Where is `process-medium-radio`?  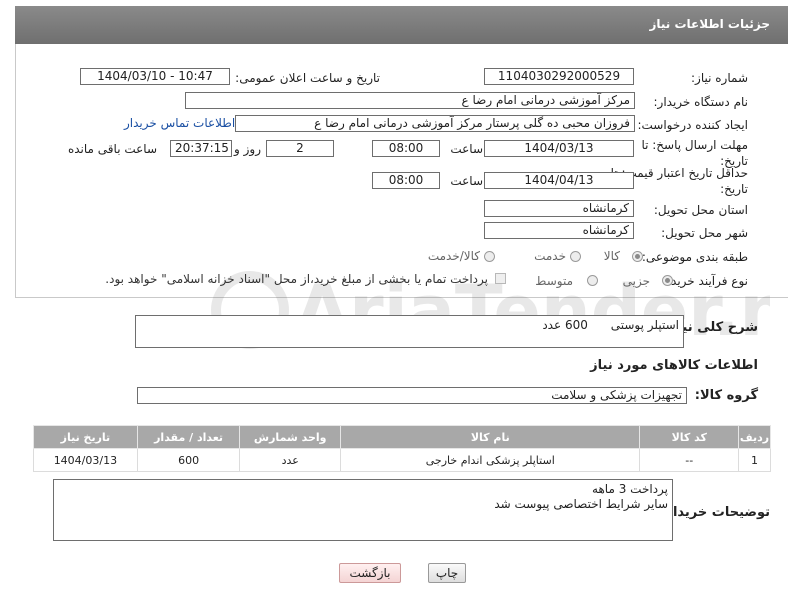
process-medium-radio is located at coordinates (592, 280).